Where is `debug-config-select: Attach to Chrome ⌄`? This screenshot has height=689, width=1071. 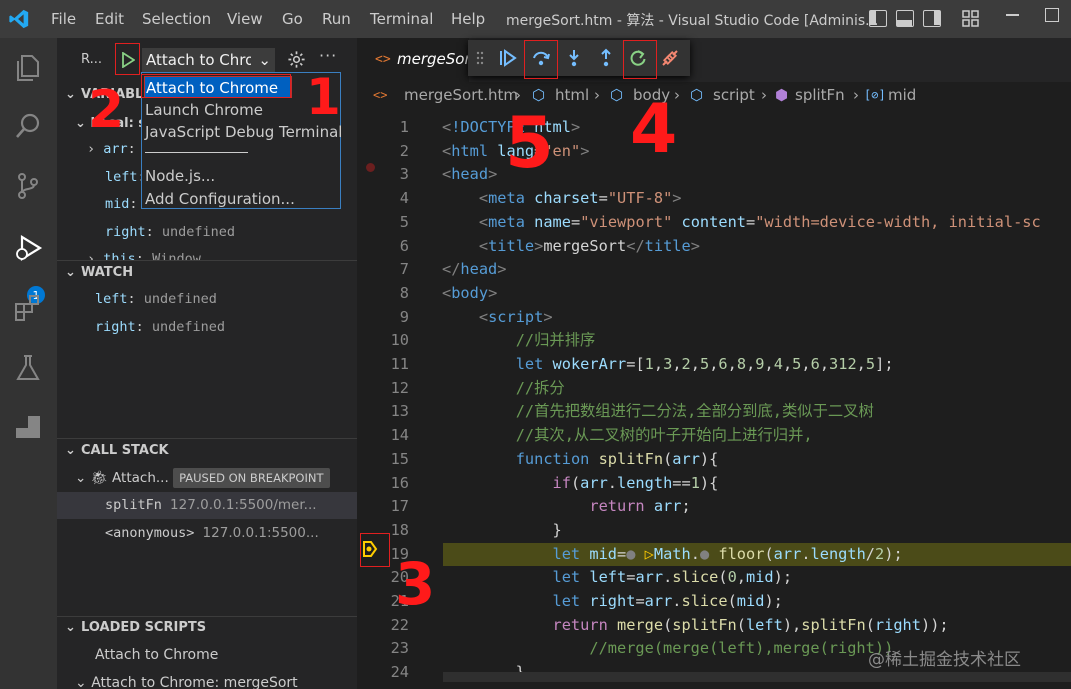 debug-config-select: Attach to Chrome ⌄ is located at coordinates (208, 60).